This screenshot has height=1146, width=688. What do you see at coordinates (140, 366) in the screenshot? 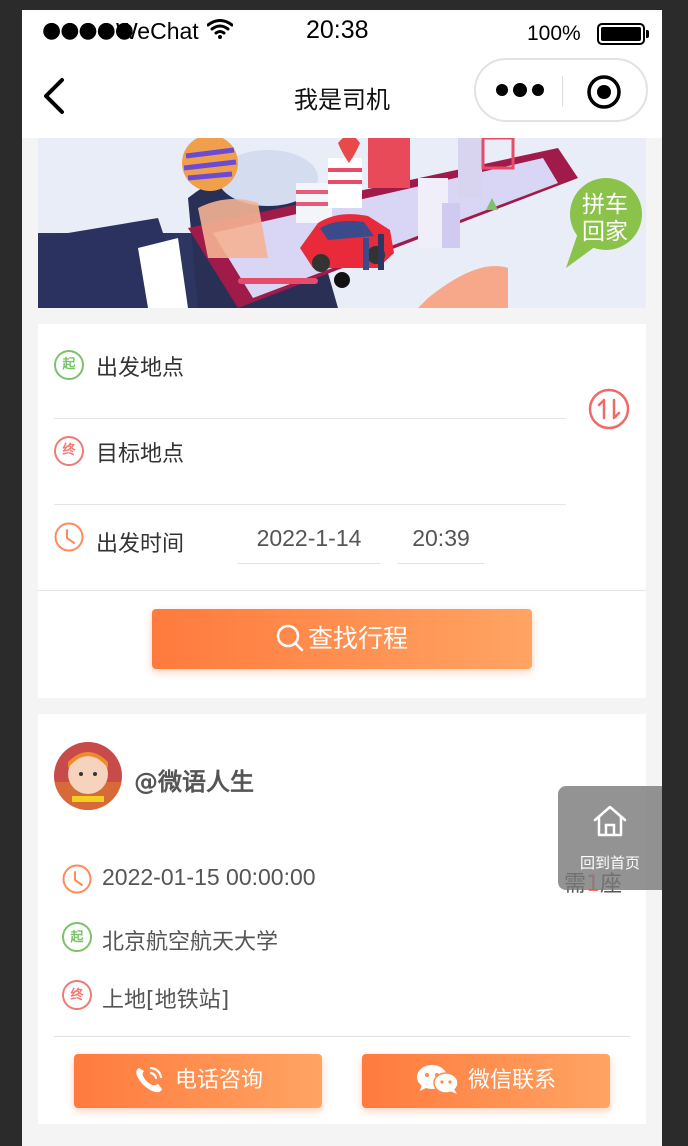
I see `start-location-input: 出发地点` at bounding box center [140, 366].